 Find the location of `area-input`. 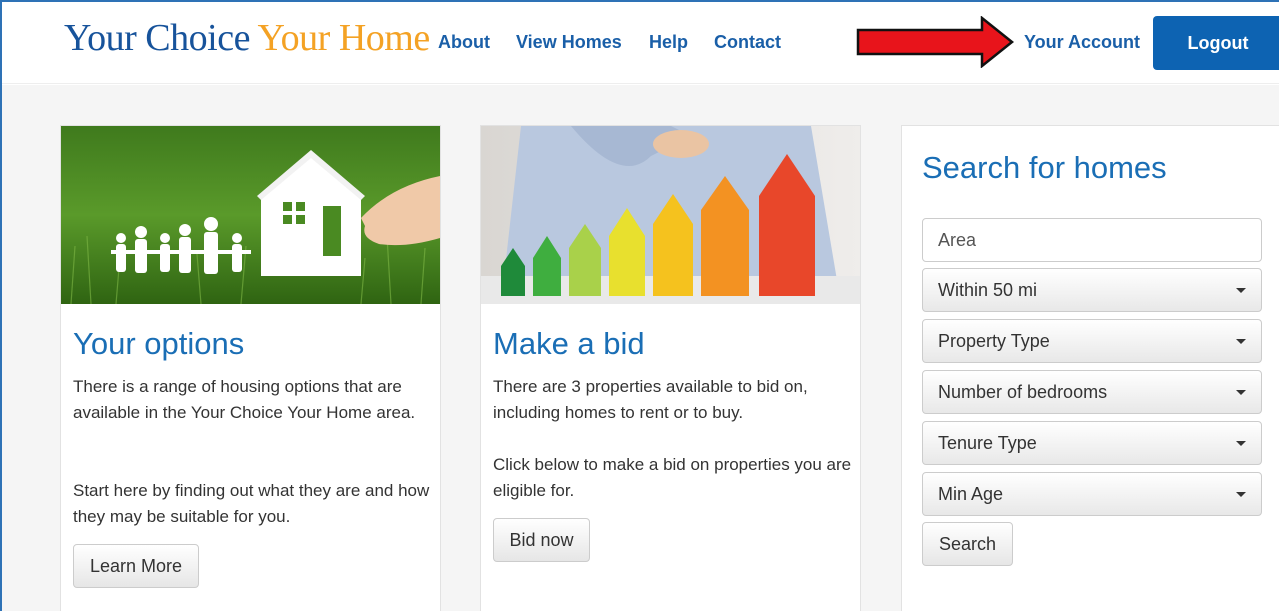

area-input is located at coordinates (1092, 240).